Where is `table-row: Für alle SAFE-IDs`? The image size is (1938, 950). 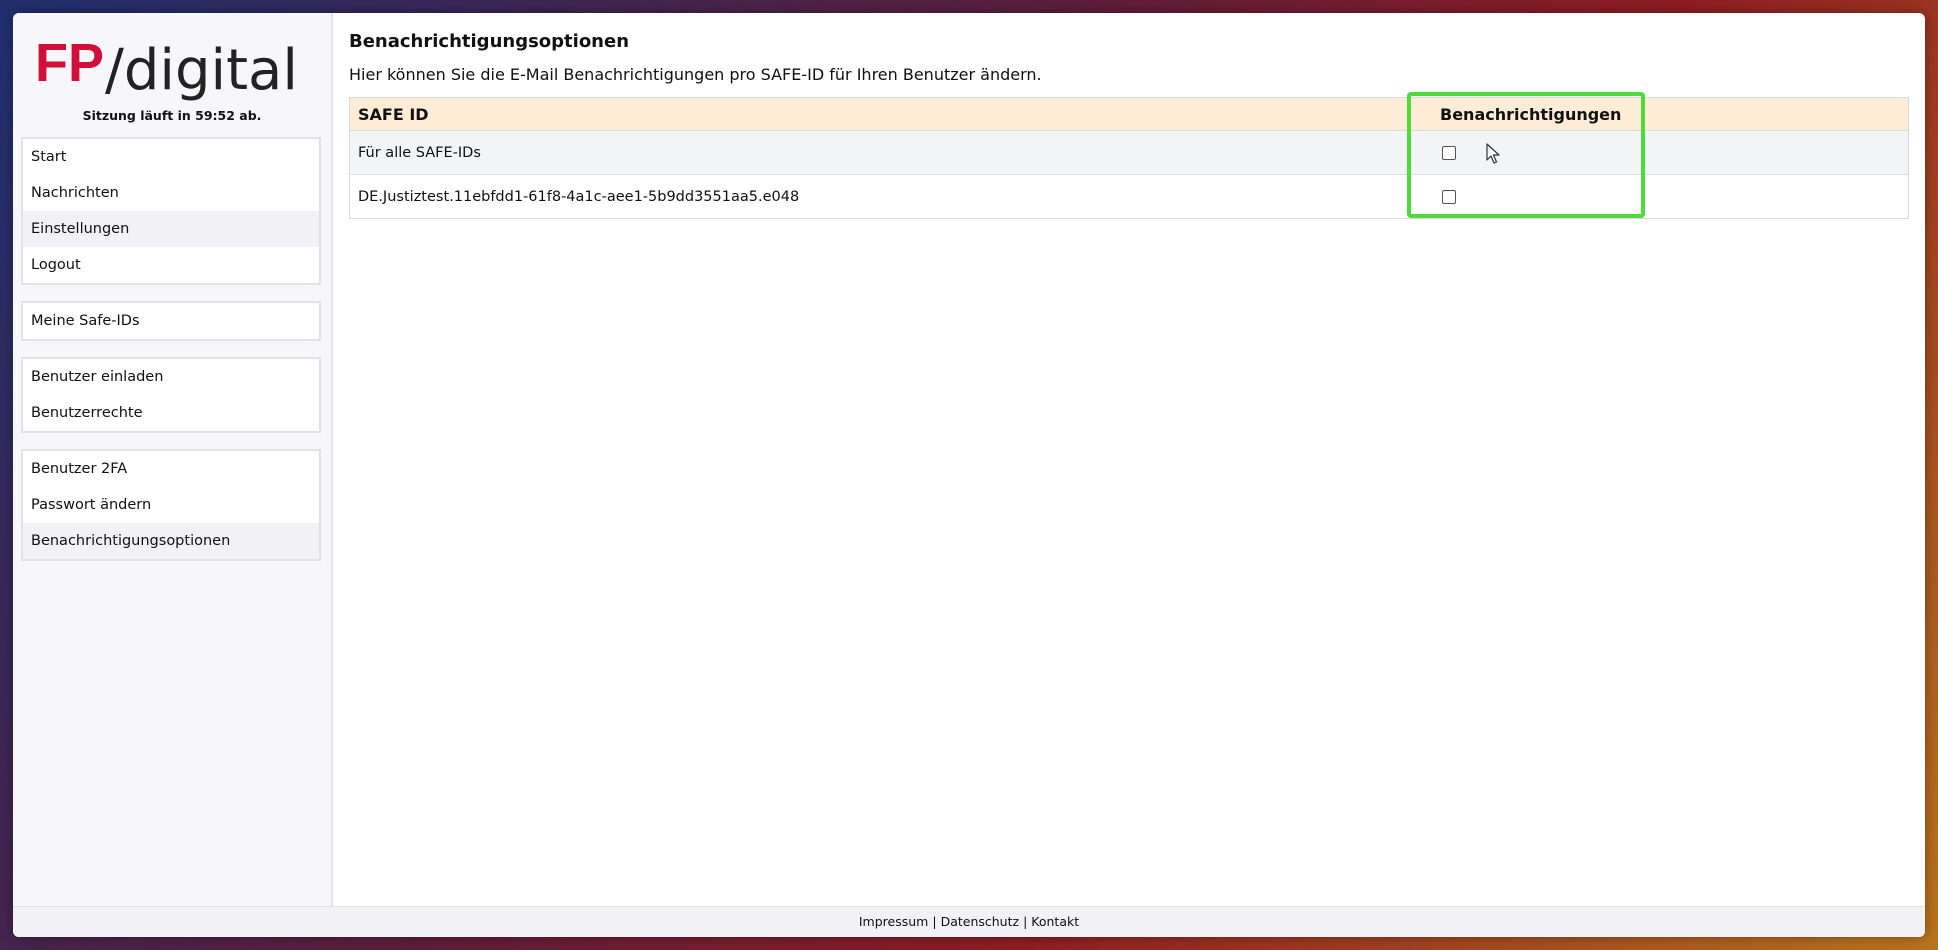
table-row: Für alle SAFE-IDs is located at coordinates (1129, 152).